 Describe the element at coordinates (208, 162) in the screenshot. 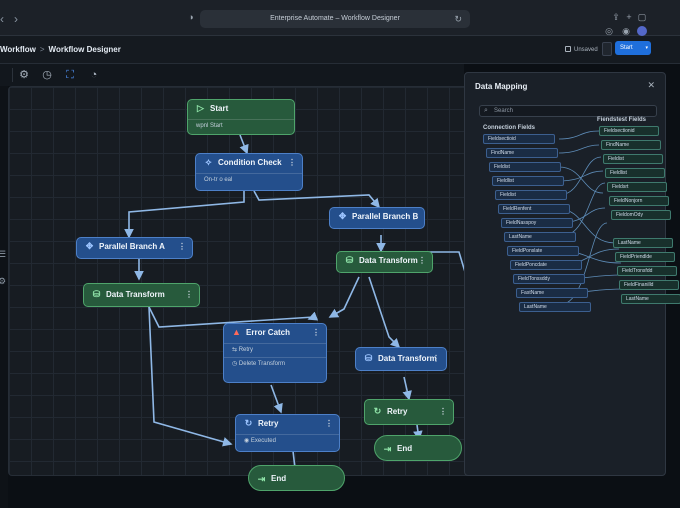

I see `branch-icon: ⟡` at that location.